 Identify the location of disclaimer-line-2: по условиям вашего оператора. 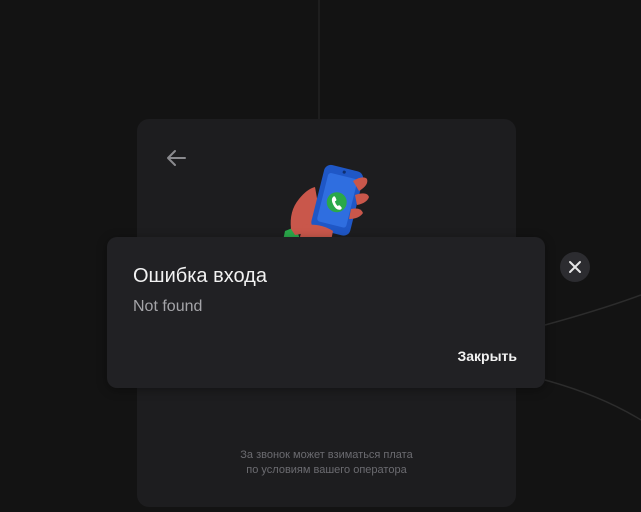
(326, 470).